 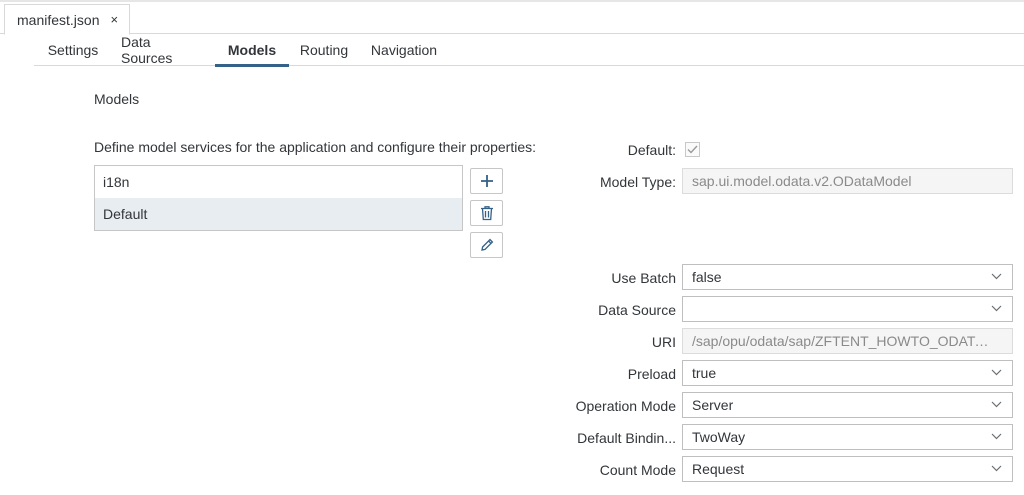 I want to click on tab-data-sources: Data Sources, so click(x=162, y=50).